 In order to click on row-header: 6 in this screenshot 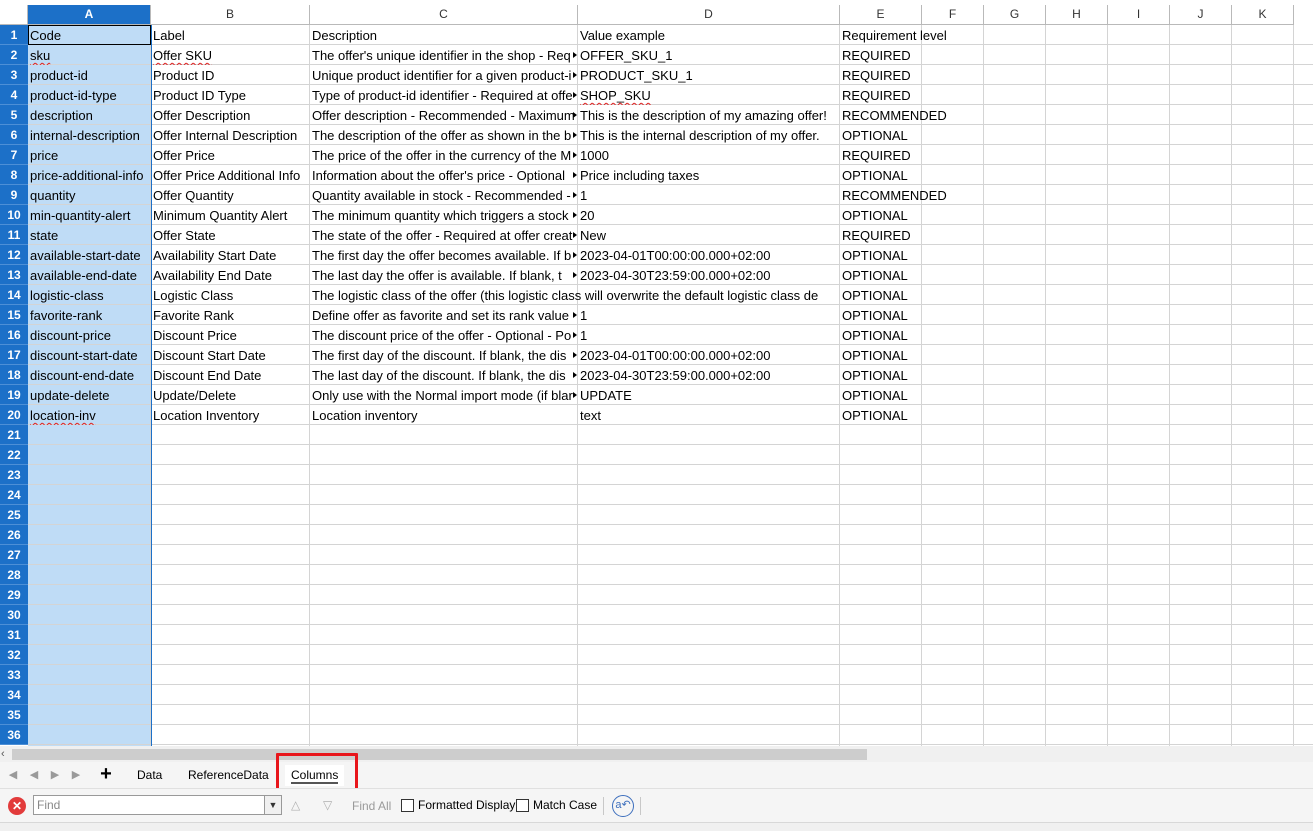, I will do `click(14, 135)`.